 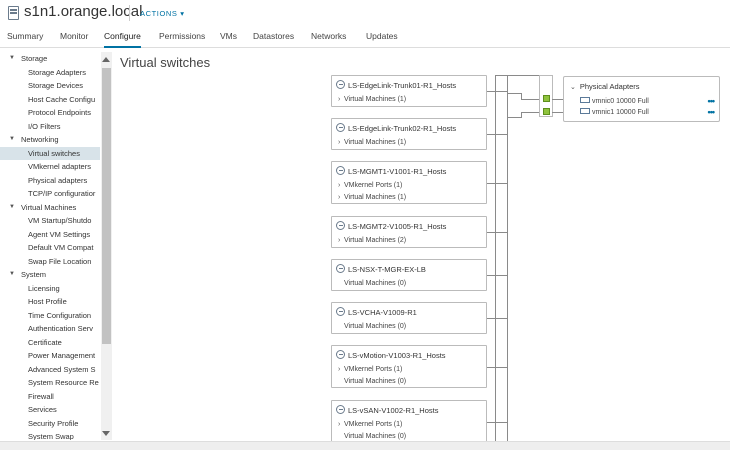 What do you see at coordinates (397, 171) in the screenshot?
I see `switch-name: LS-MGMT1-V1001-R1_Hosts` at bounding box center [397, 171].